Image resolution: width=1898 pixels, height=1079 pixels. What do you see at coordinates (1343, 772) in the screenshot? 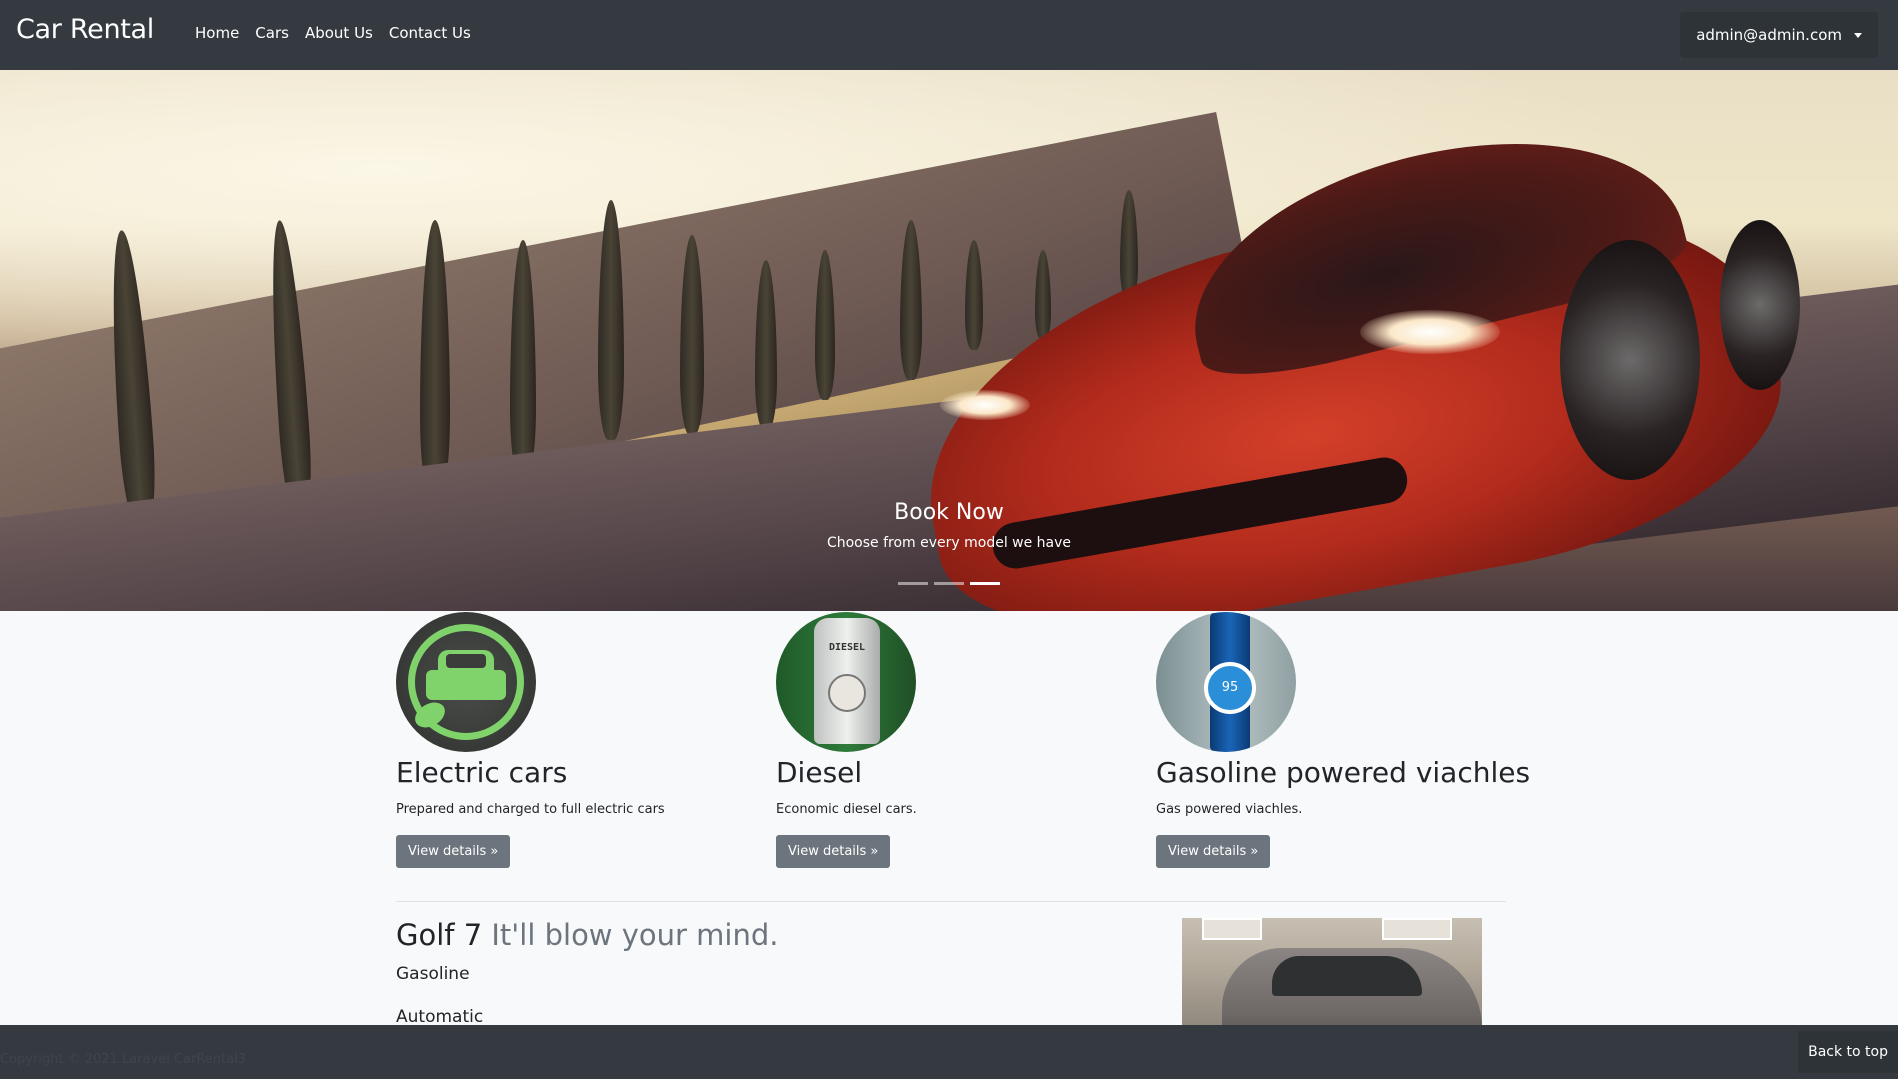
I see `category-title: Gasoline powered viachles` at bounding box center [1343, 772].